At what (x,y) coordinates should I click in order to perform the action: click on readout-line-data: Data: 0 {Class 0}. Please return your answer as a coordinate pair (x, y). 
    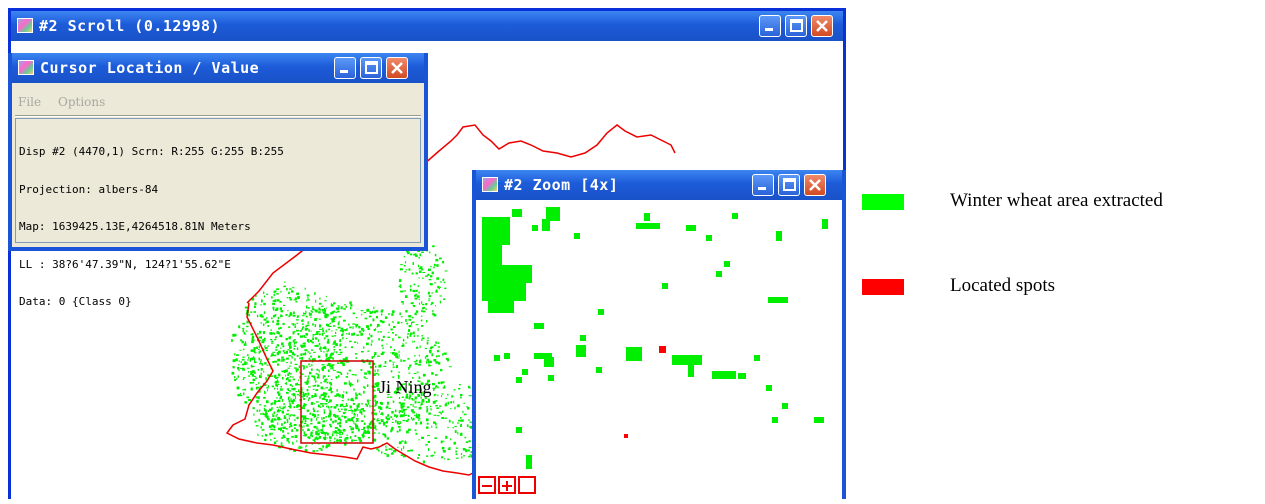
    Looking at the image, I should click on (75, 301).